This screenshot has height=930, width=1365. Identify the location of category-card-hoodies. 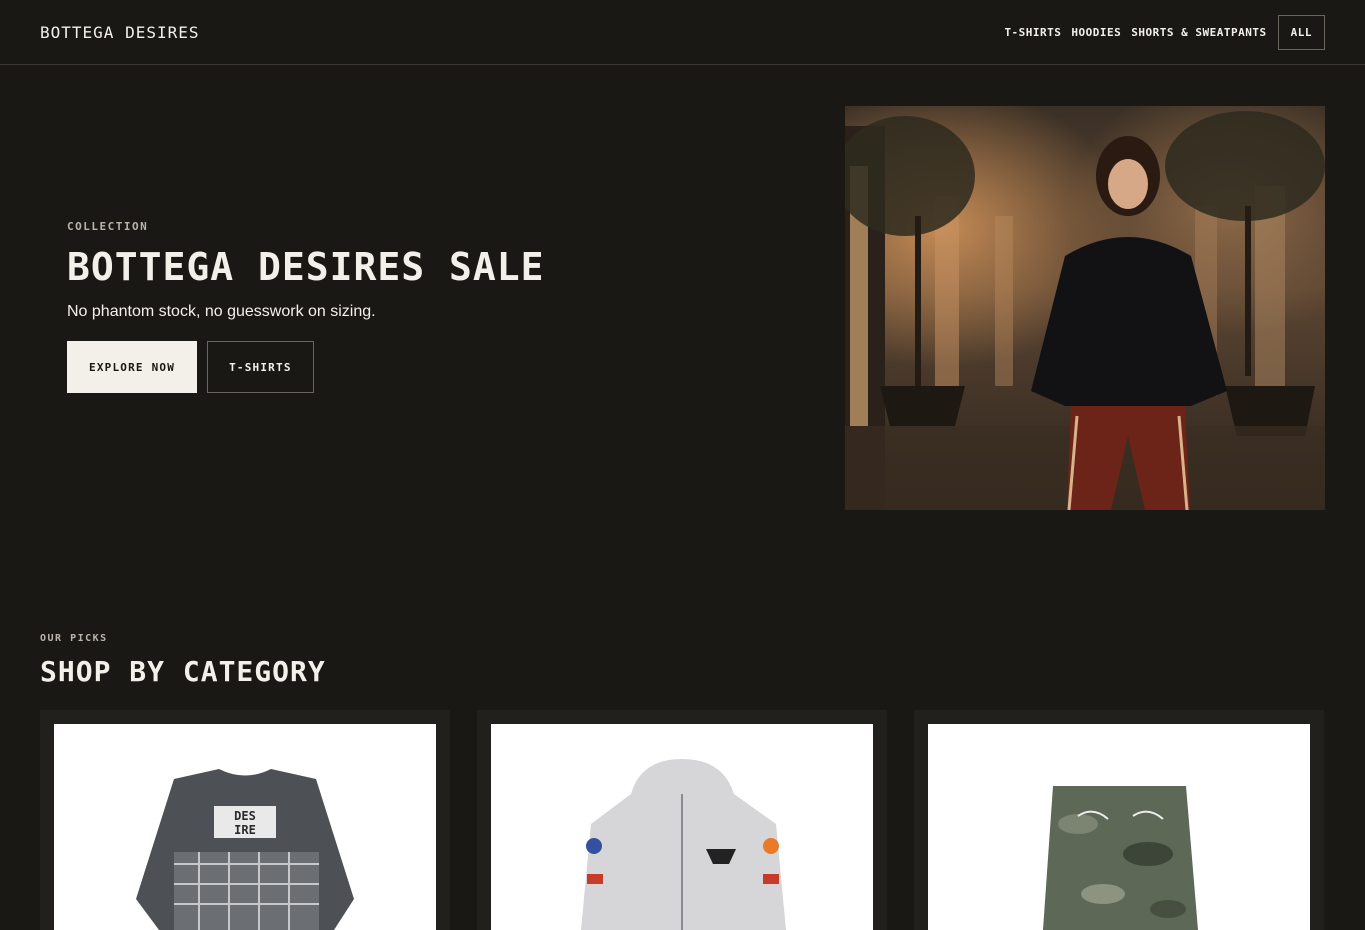
(682, 820).